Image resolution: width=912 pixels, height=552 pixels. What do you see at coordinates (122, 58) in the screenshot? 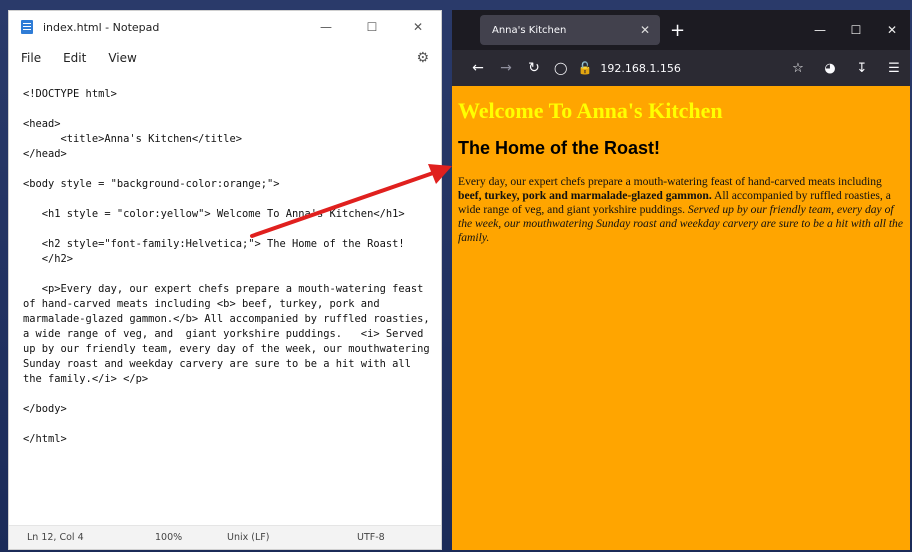
I see `menu-view: View` at bounding box center [122, 58].